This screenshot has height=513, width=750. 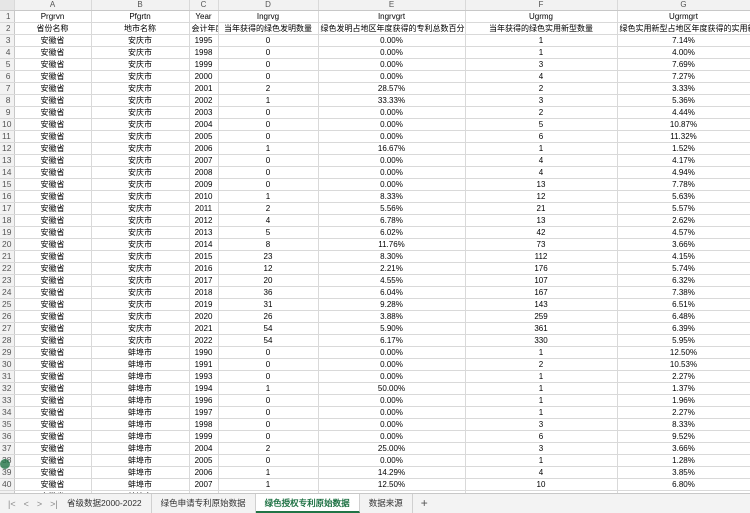 What do you see at coordinates (203, 17) in the screenshot?
I see `table-cell: Year` at bounding box center [203, 17].